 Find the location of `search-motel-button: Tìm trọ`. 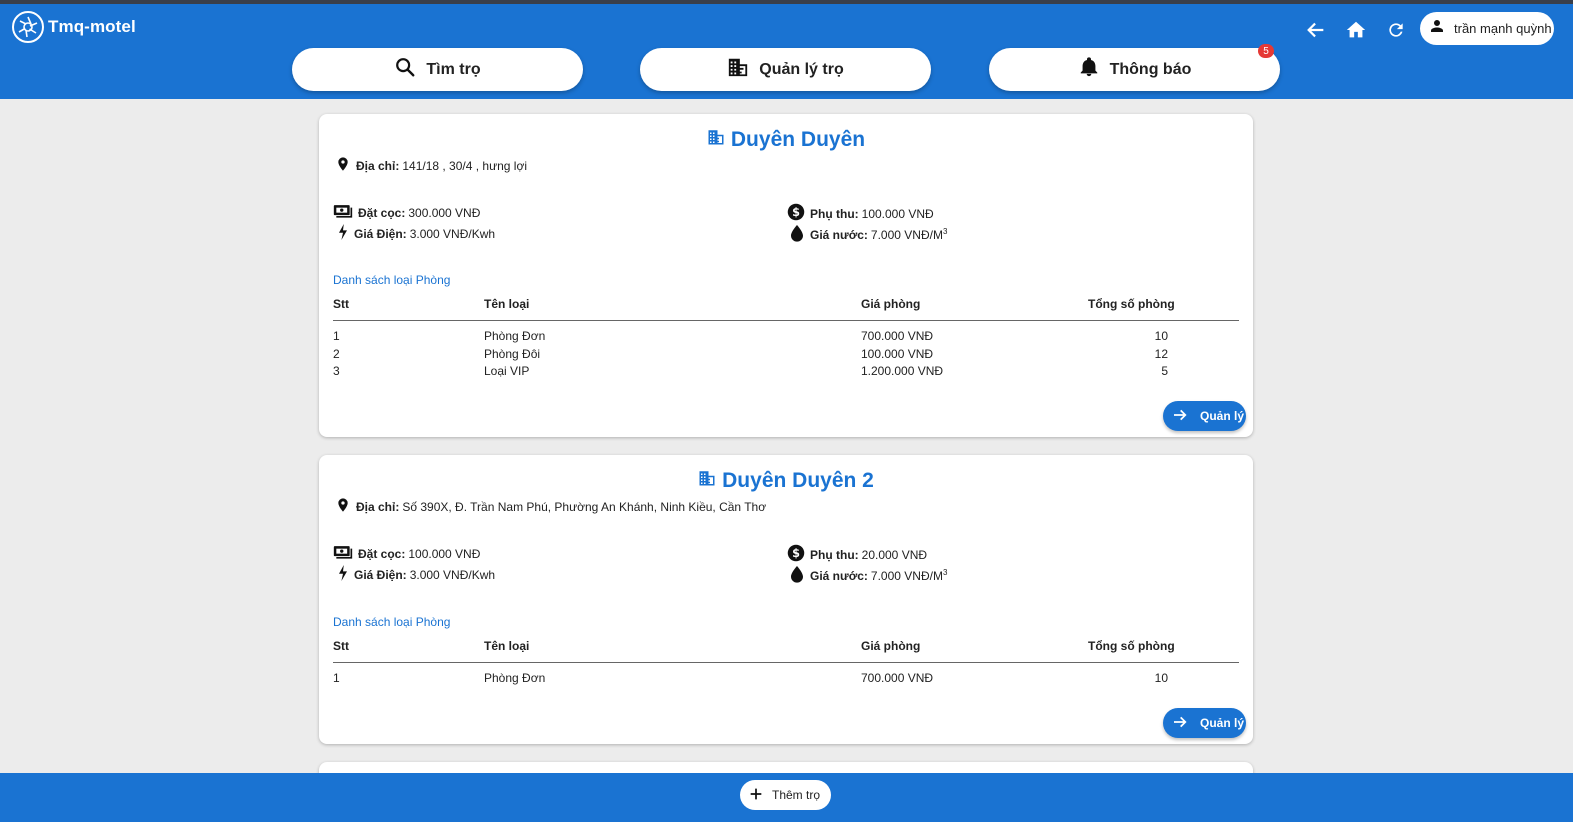

search-motel-button: Tìm trọ is located at coordinates (437, 69).